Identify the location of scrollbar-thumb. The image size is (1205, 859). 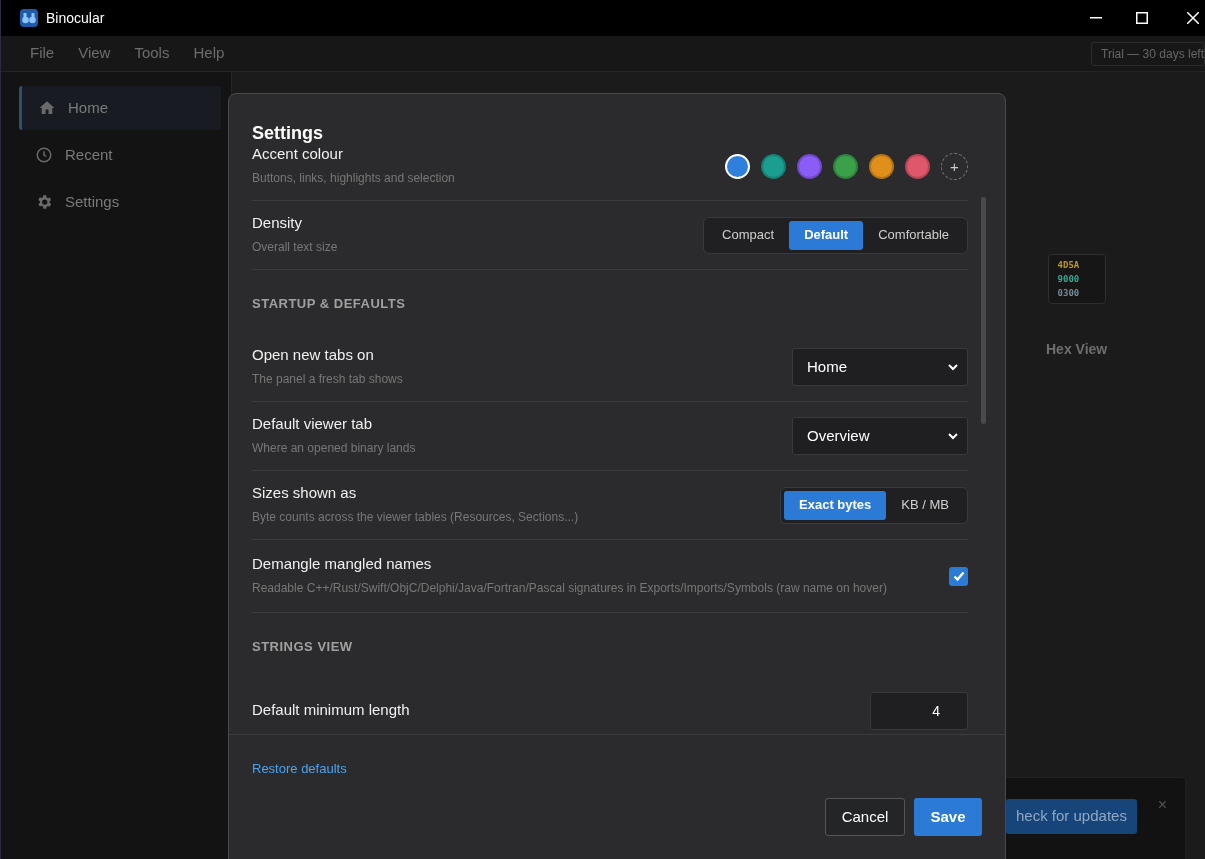
(983, 310).